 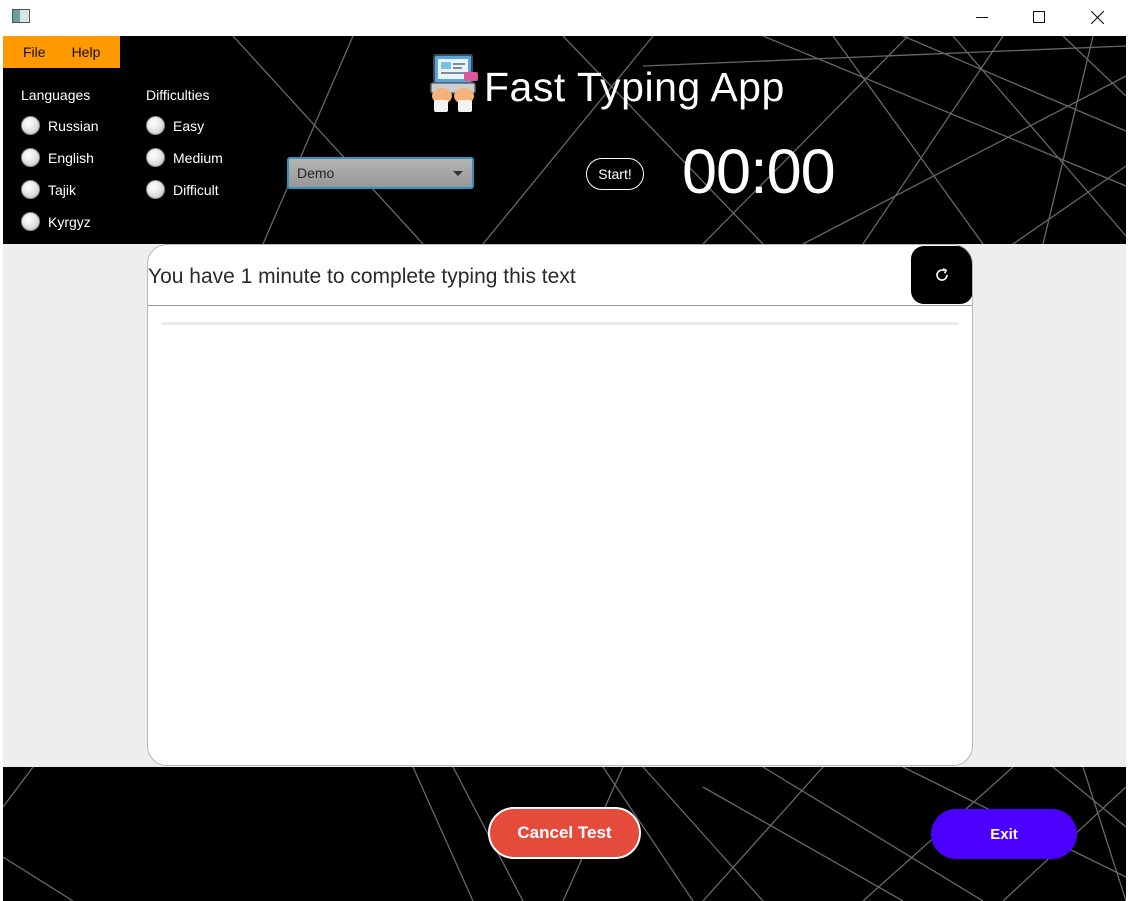 I want to click on mode-dropdown: Demo, so click(x=380, y=173).